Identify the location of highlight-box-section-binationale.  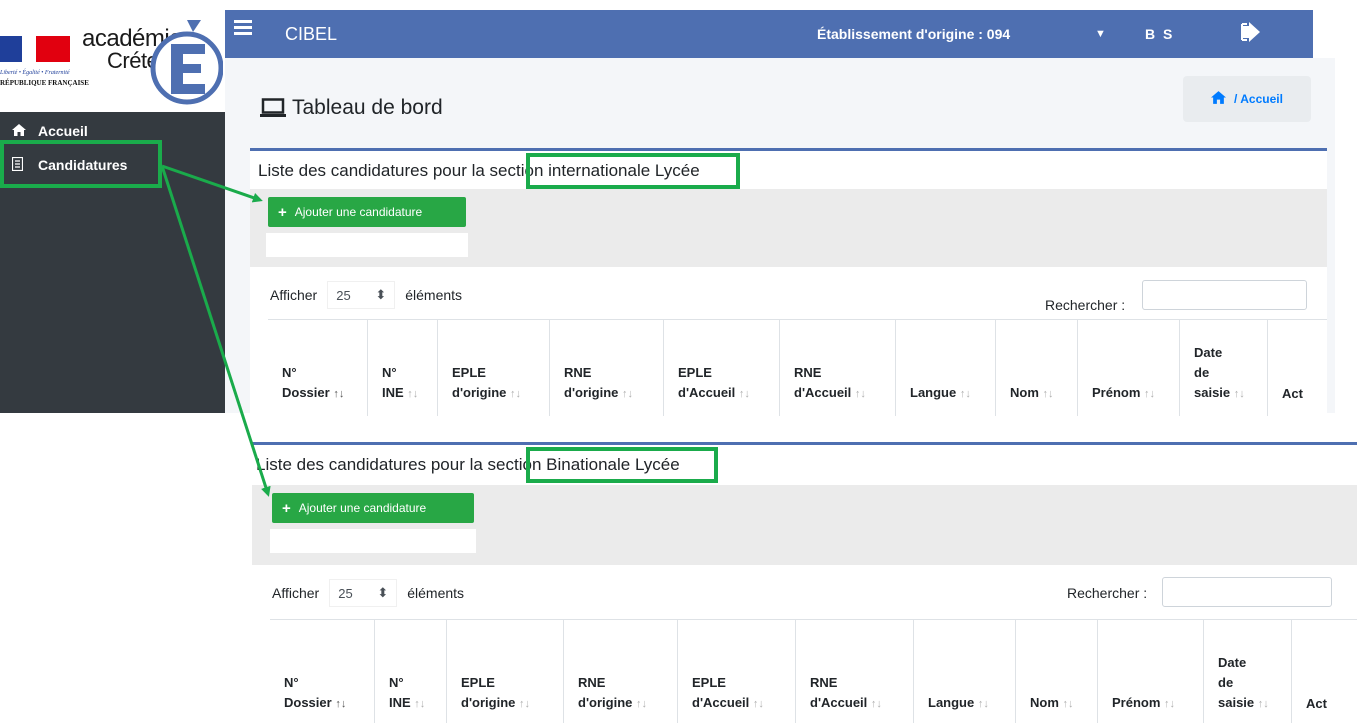
(622, 465).